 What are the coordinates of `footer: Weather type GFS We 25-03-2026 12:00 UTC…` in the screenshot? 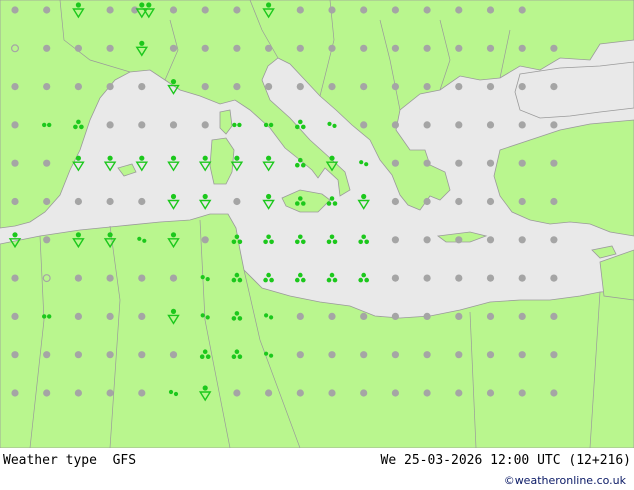 It's located at (317, 469).